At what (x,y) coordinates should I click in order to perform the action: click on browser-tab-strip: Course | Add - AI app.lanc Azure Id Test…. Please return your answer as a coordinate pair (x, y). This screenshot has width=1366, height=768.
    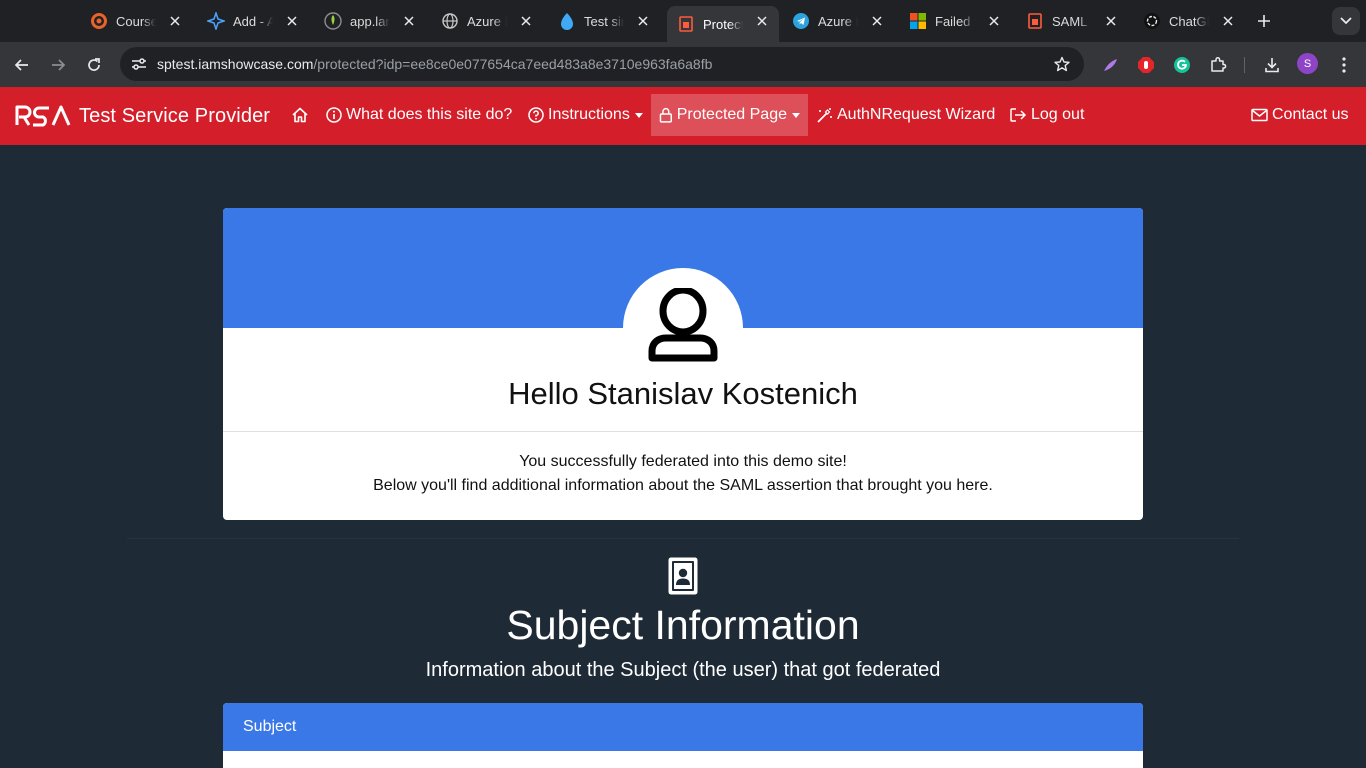
    Looking at the image, I should click on (683, 21).